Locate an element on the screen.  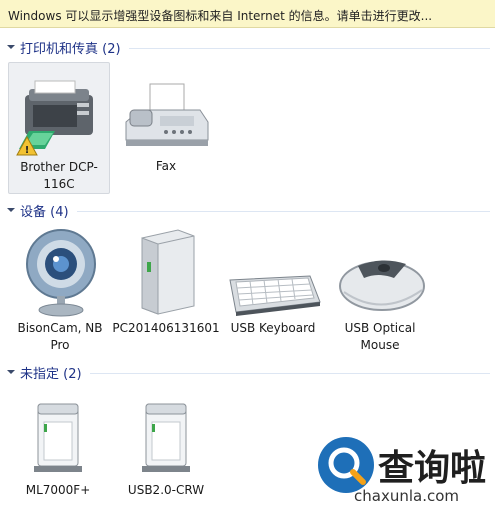
device-item-usb2-crw: USB2.0-CRW is located at coordinates (166, 449).